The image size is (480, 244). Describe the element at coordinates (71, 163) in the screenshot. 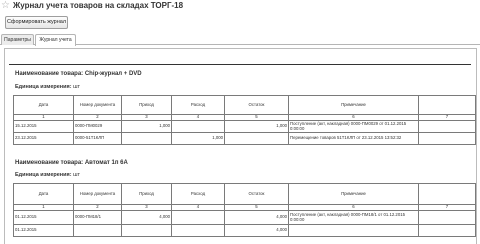

I see `product-title-2: Наименование товара: Автомат 1п 6А` at that location.